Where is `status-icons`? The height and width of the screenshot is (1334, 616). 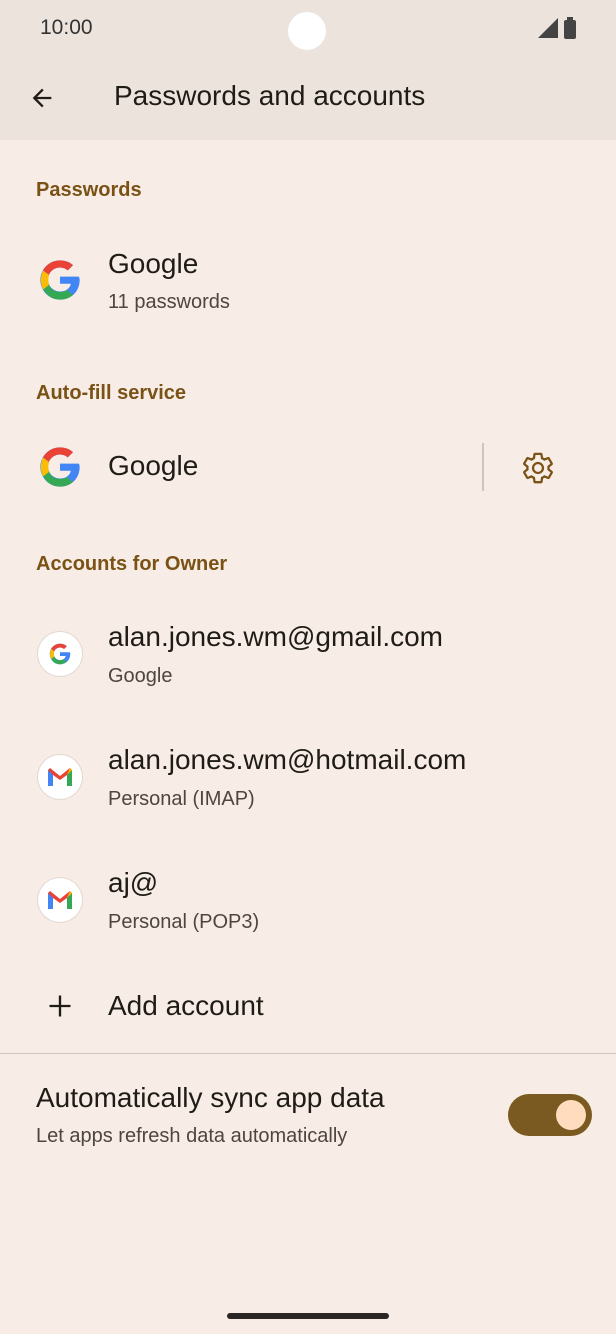 status-icons is located at coordinates (557, 28).